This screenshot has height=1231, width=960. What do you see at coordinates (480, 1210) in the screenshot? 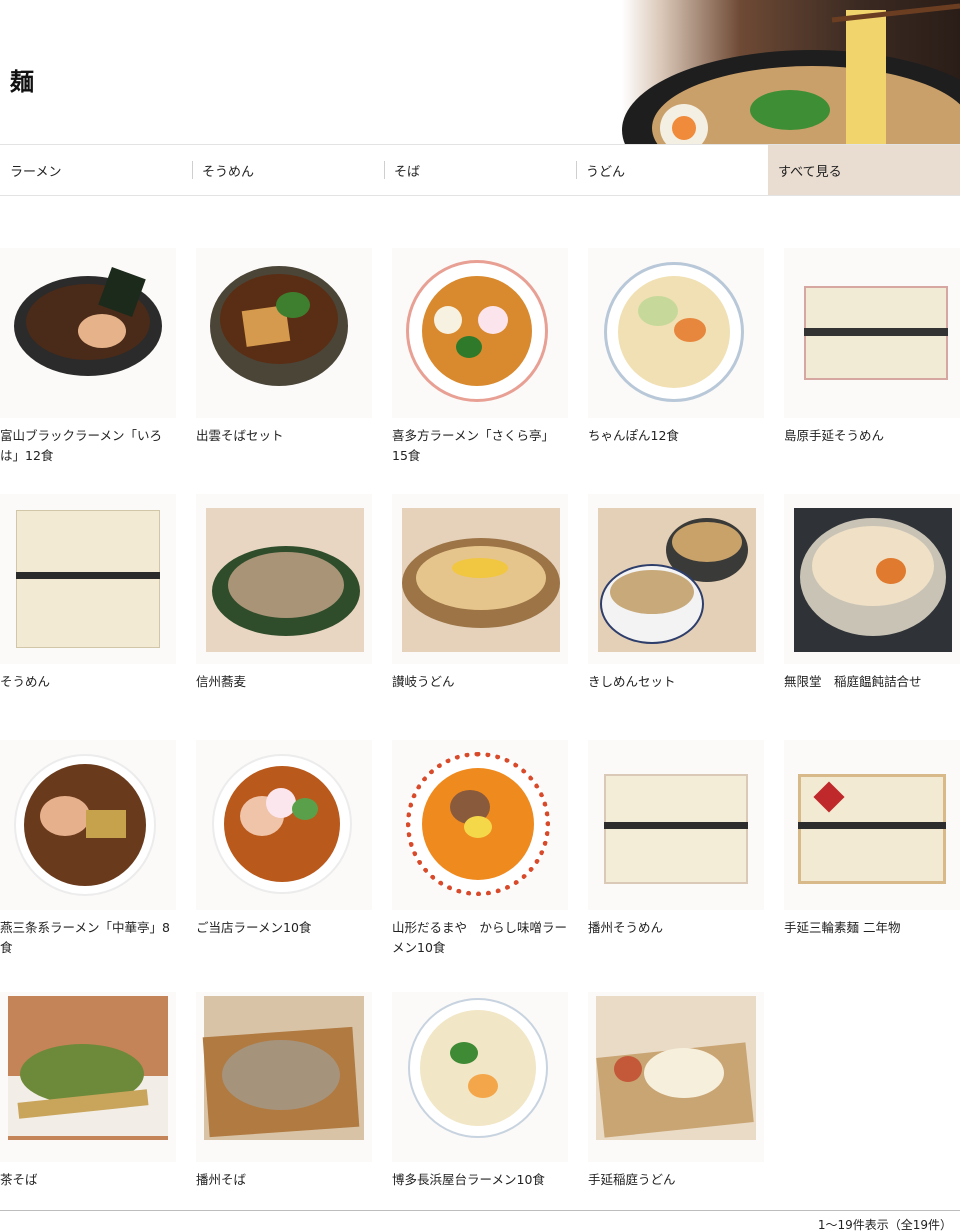
I see `footer-divider` at bounding box center [480, 1210].